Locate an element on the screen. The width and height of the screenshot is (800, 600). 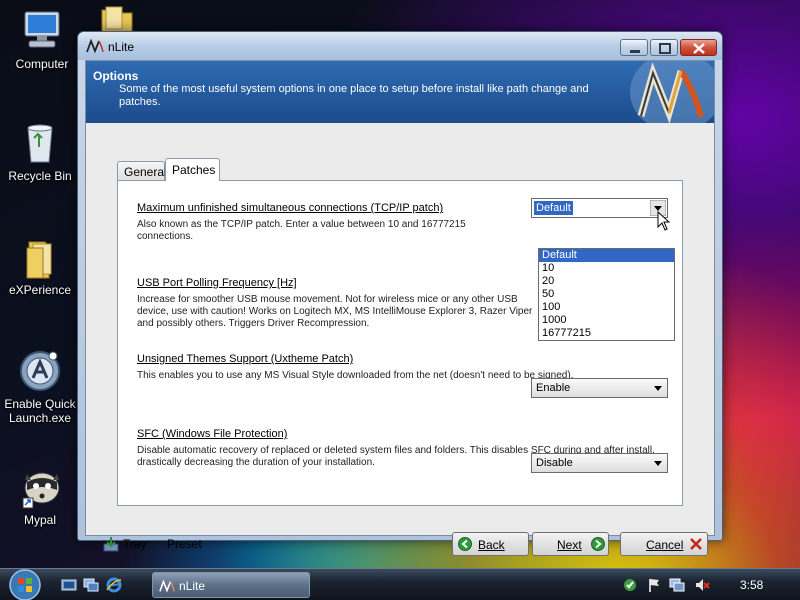
preset-button: Preset is located at coordinates (184, 544).